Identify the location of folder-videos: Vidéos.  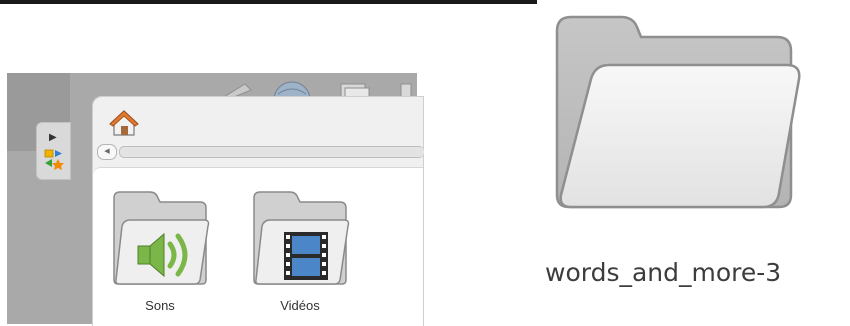
(300, 250).